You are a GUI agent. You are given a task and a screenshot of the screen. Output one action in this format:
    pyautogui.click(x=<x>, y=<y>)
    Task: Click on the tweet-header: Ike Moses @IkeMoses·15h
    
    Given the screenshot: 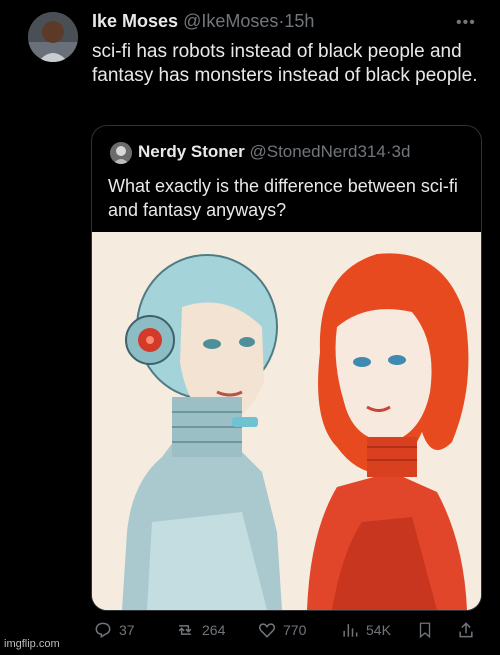 What is the action you would take?
    pyautogui.click(x=203, y=21)
    